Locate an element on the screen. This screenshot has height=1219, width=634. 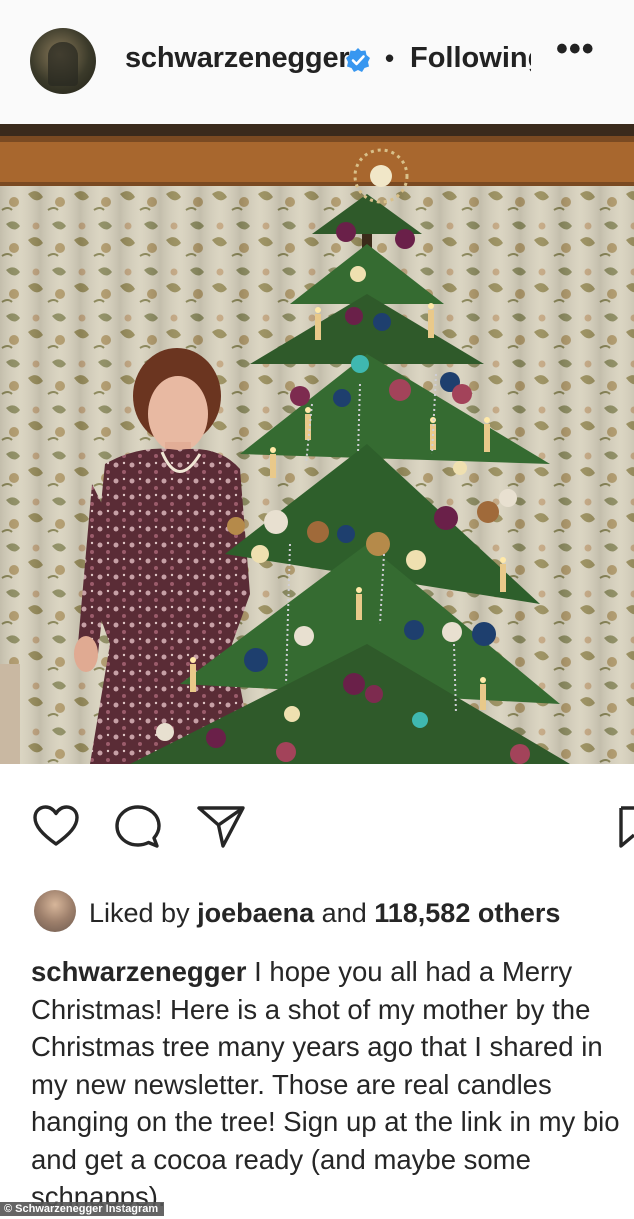
liker-avatar is located at coordinates (55, 911).